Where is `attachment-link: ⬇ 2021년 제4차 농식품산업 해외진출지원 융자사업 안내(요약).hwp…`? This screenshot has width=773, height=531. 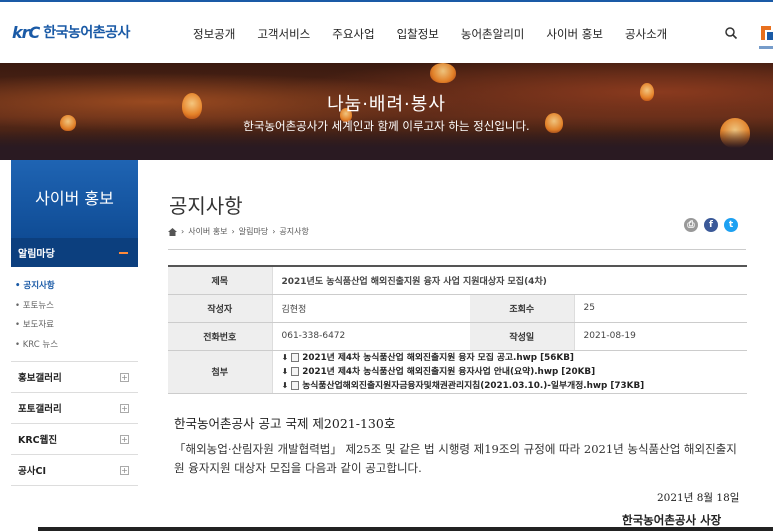
attachment-link: ⬇ 2021년 제4차 농식품산업 해외진출지원 융자사업 안내(요약).hwp… is located at coordinates (515, 372).